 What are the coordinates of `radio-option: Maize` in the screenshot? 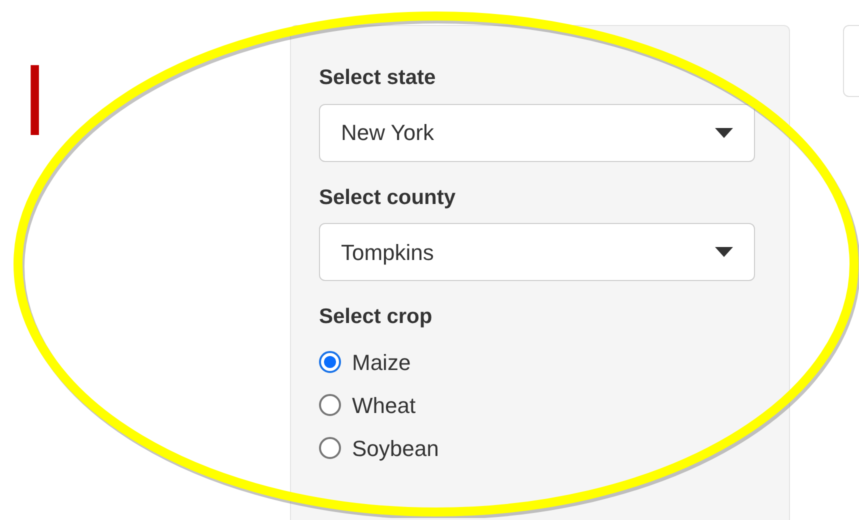 It's located at (537, 362).